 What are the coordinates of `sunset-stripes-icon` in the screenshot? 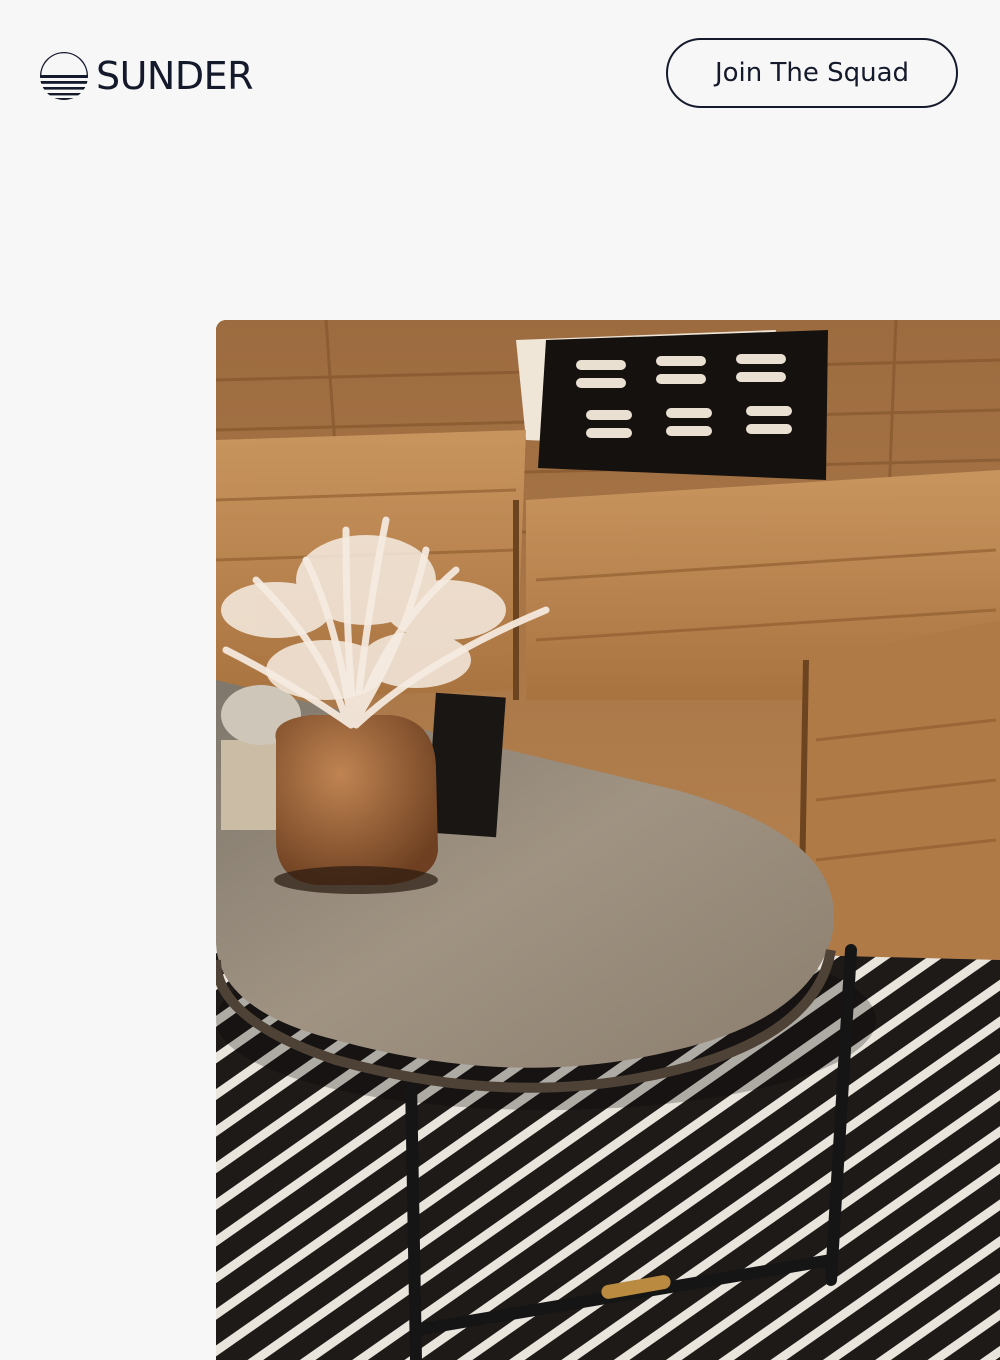 It's located at (64, 76).